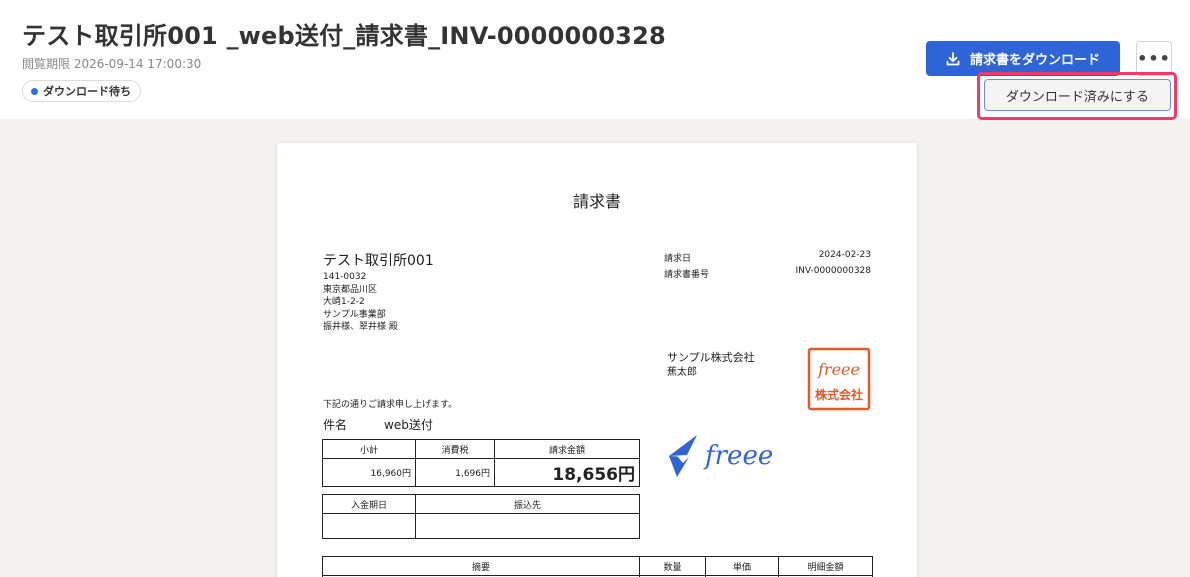  What do you see at coordinates (742, 566) in the screenshot?
I see `items-header-unit-price: 単価` at bounding box center [742, 566].